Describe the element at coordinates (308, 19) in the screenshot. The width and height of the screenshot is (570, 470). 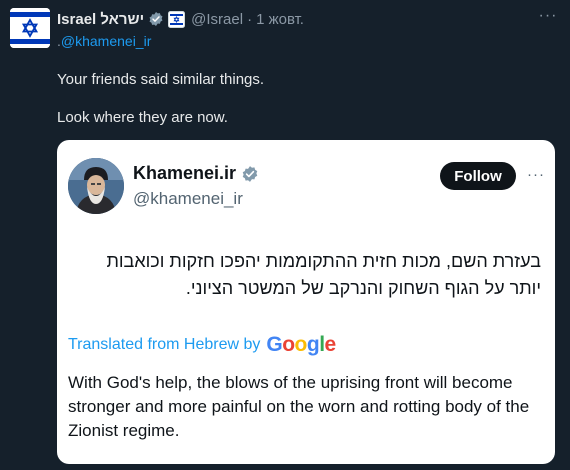
I see `post-header: Israel ישראל @Israel · 1 жовт.` at that location.